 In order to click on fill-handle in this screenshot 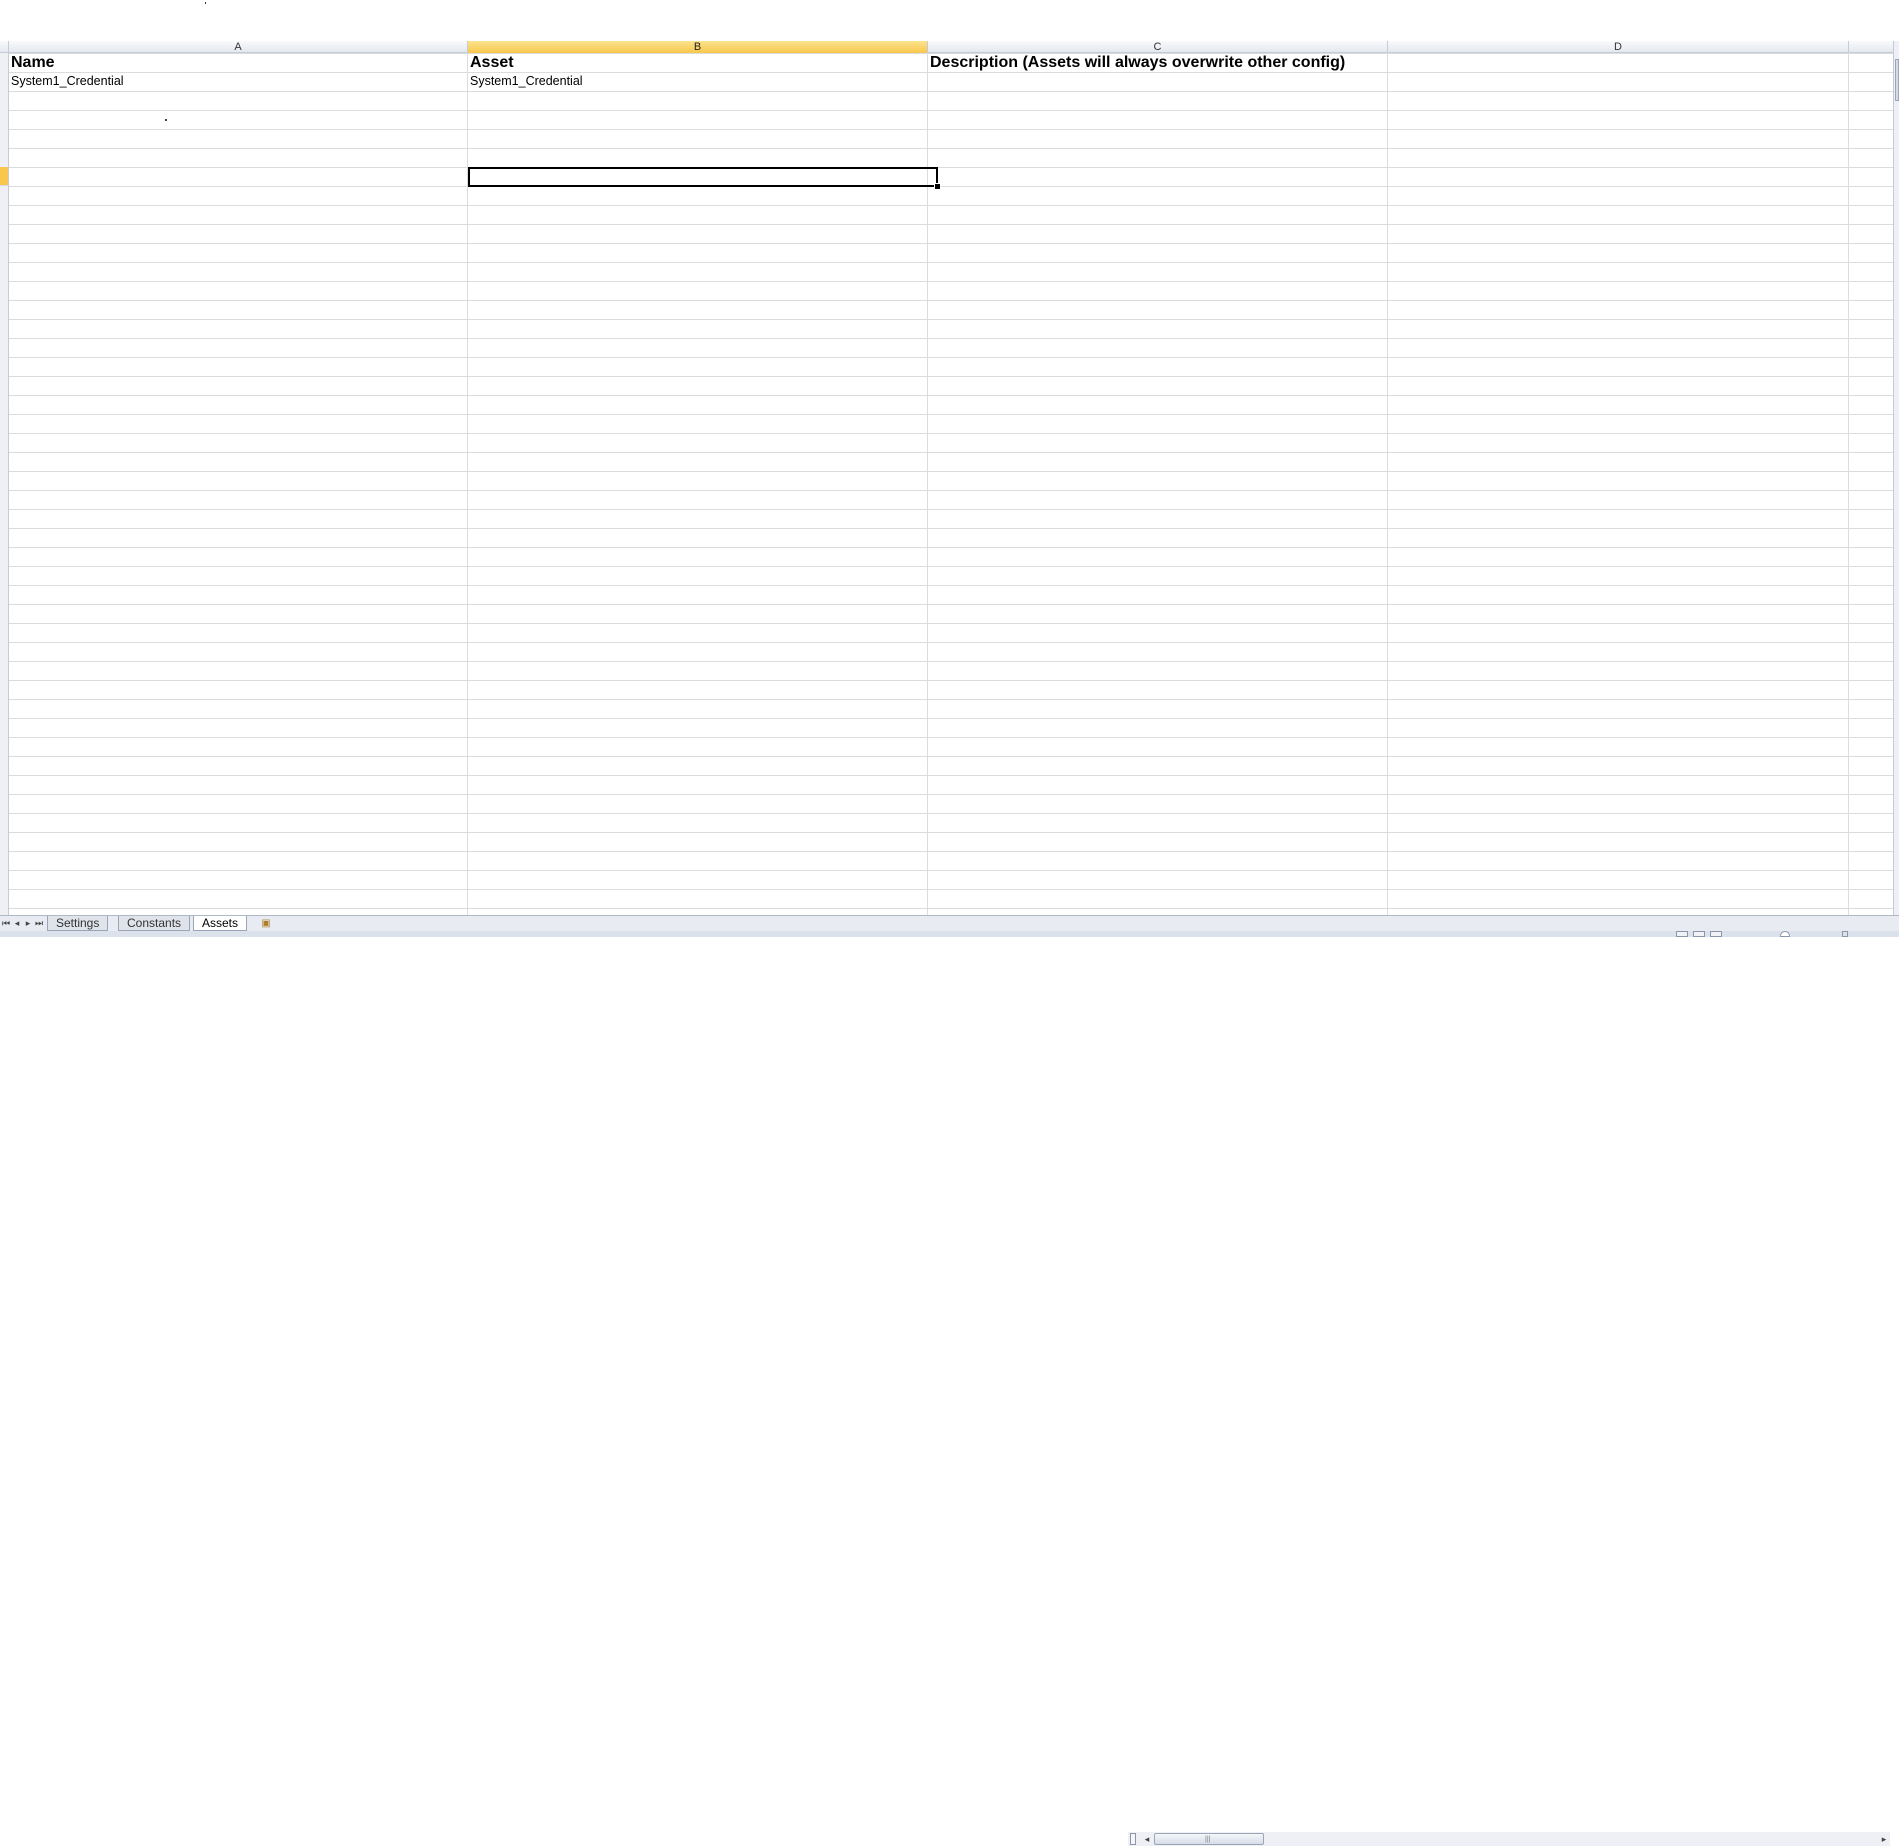, I will do `click(937, 186)`.